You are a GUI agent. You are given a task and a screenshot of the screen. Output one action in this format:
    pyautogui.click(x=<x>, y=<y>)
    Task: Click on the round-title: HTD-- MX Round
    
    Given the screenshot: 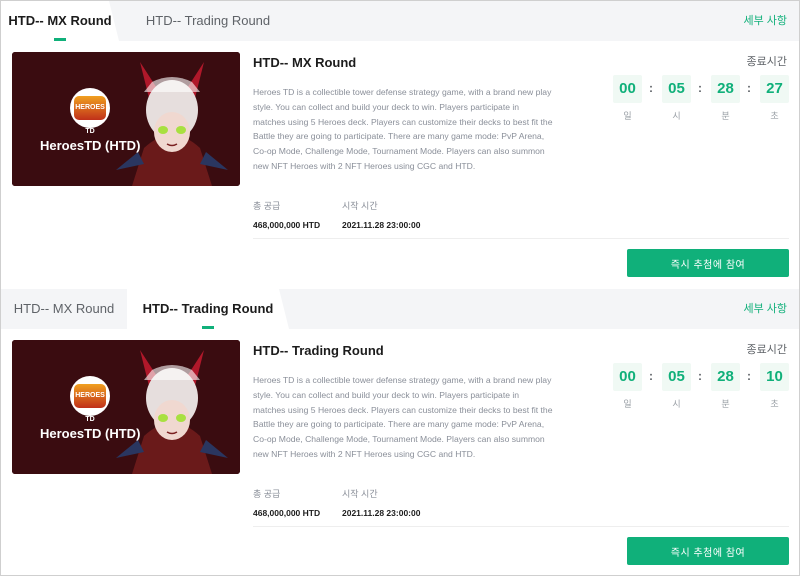 What is the action you would take?
    pyautogui.click(x=305, y=62)
    